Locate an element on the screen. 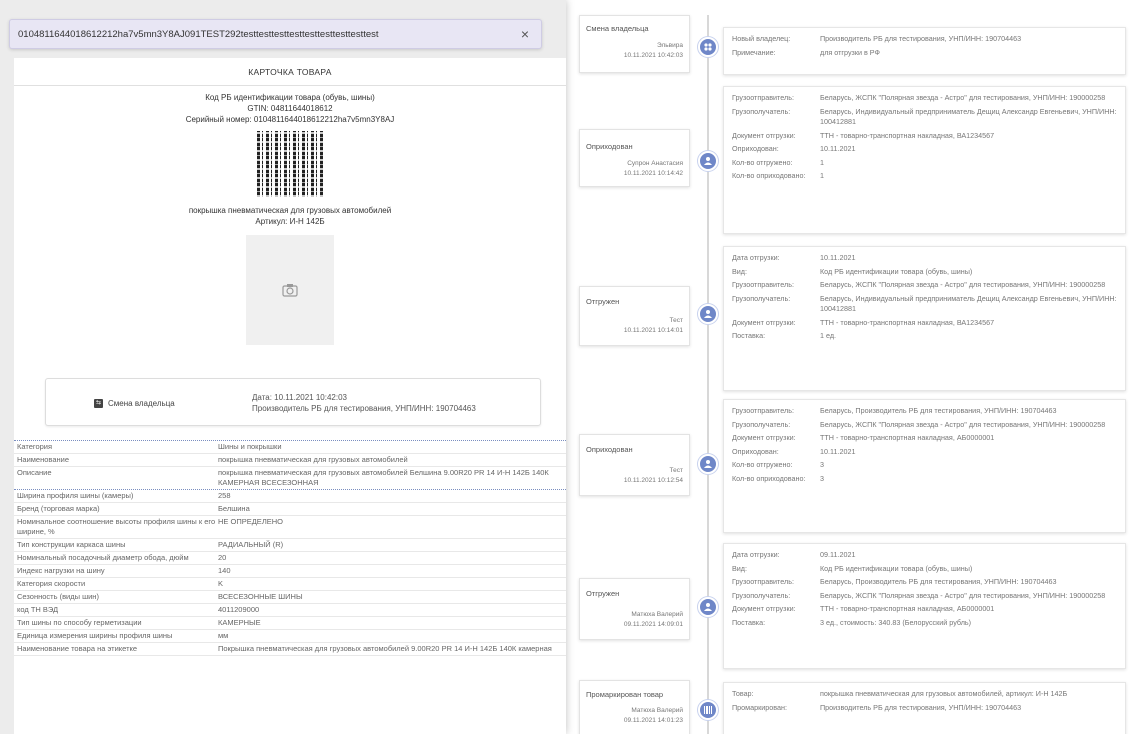 The image size is (1130, 734). detail-row: Дата отгрузки: 09.11.2021 is located at coordinates (924, 555).